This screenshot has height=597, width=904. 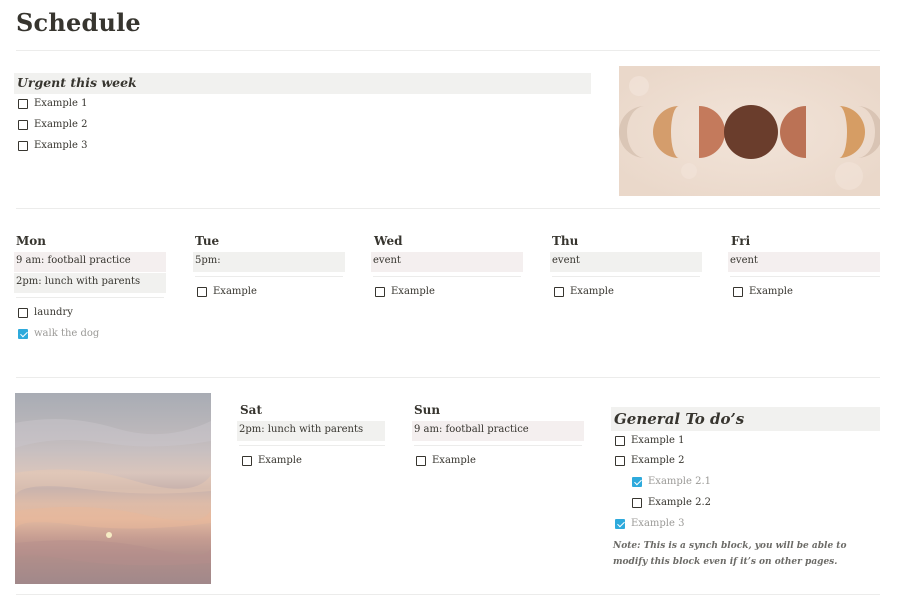 I want to click on urgent-todo-2: Example 2, so click(x=52, y=124).